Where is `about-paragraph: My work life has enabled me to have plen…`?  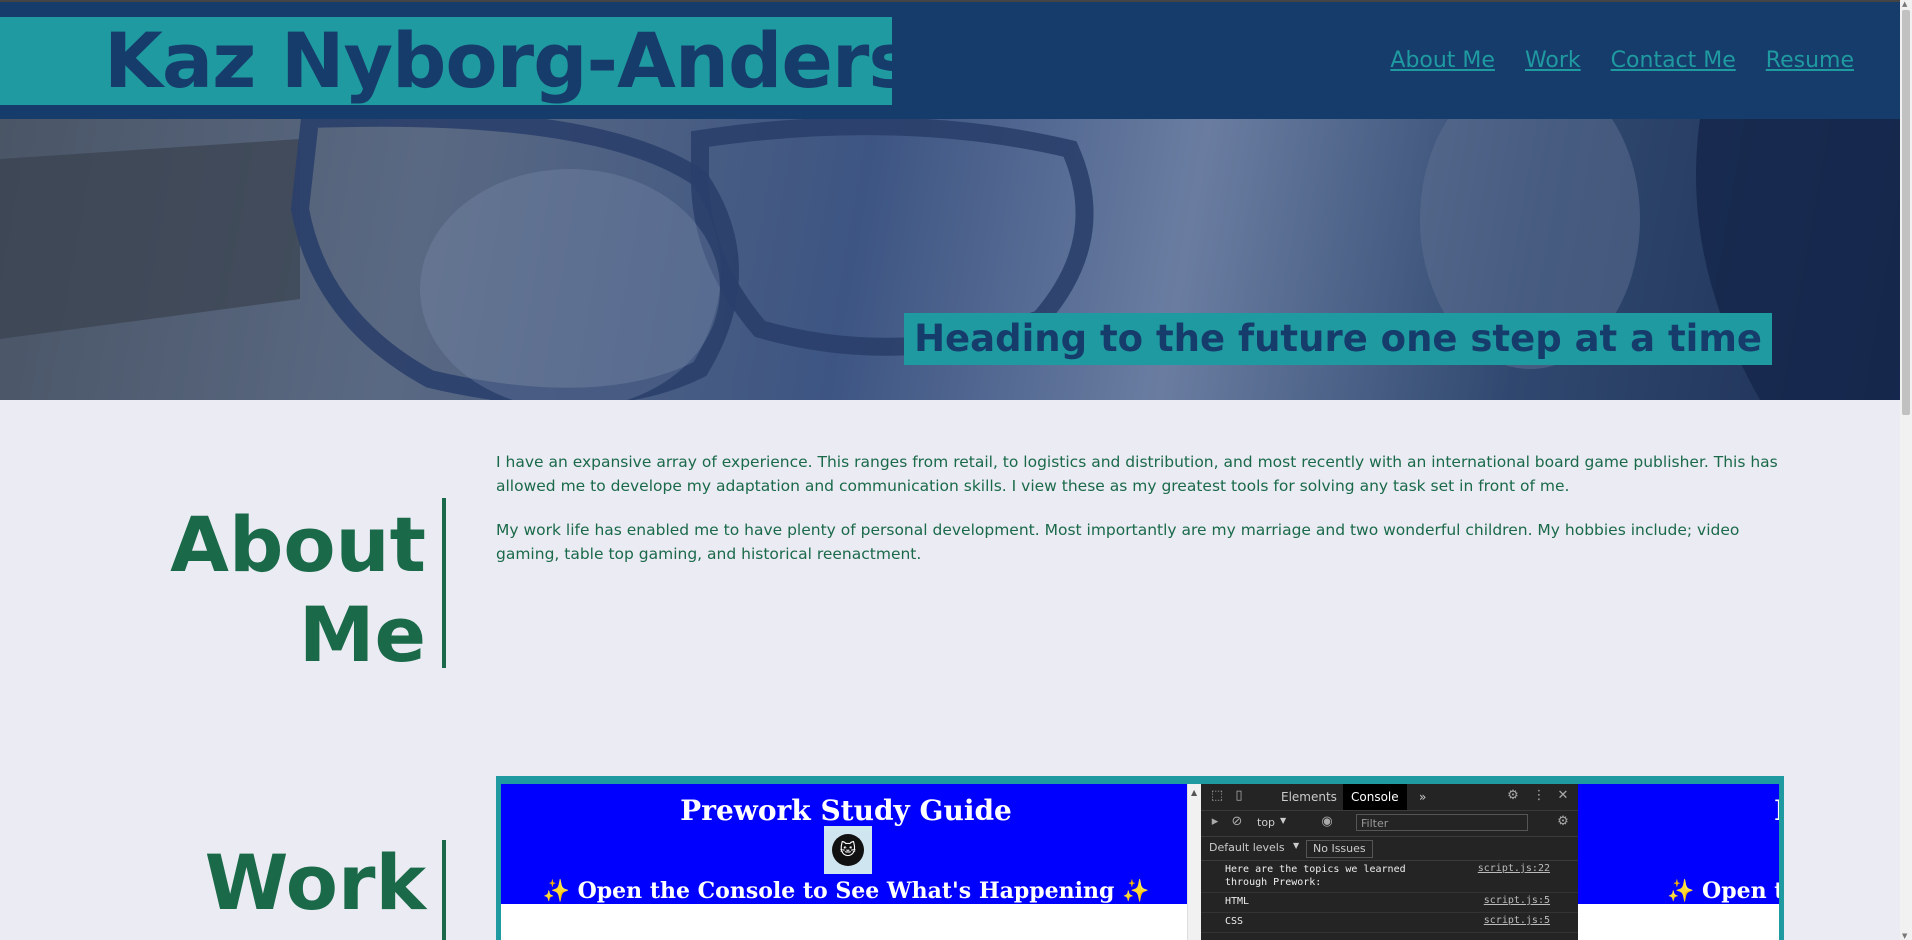
about-paragraph: My work life has enabled me to have plen… is located at coordinates (1118, 542).